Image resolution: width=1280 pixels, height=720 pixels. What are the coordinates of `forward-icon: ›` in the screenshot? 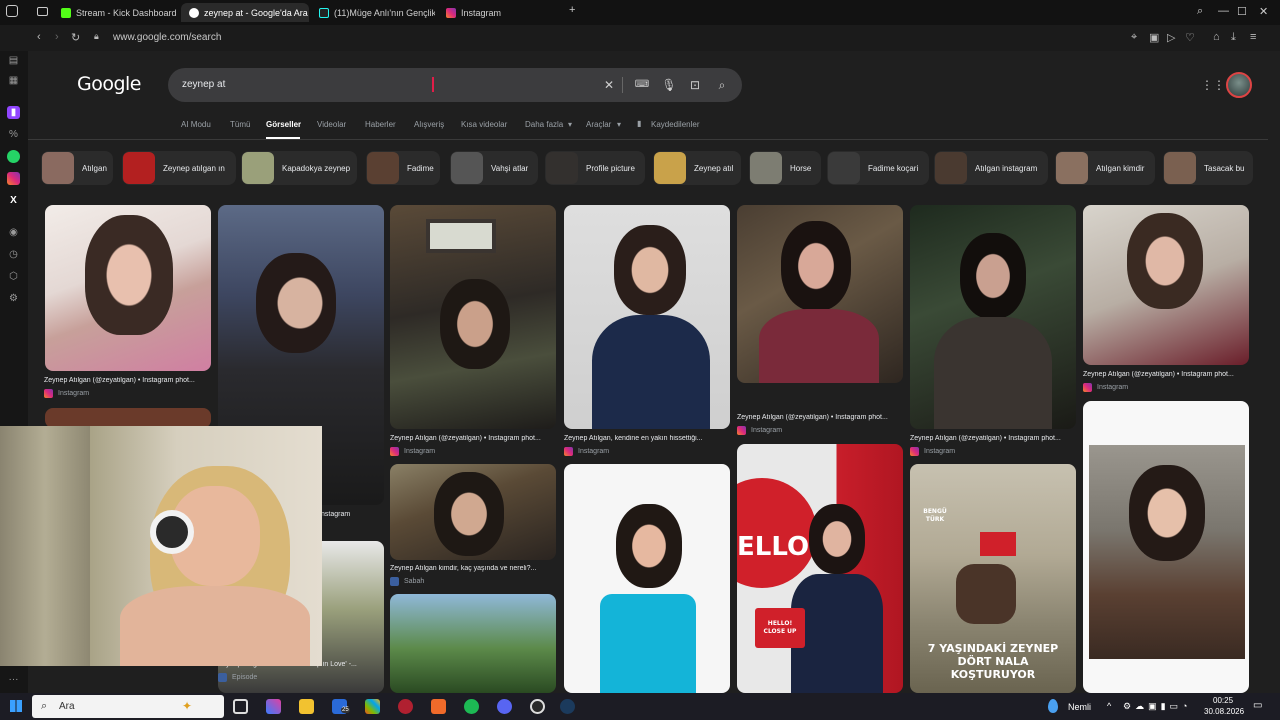 It's located at (57, 37).